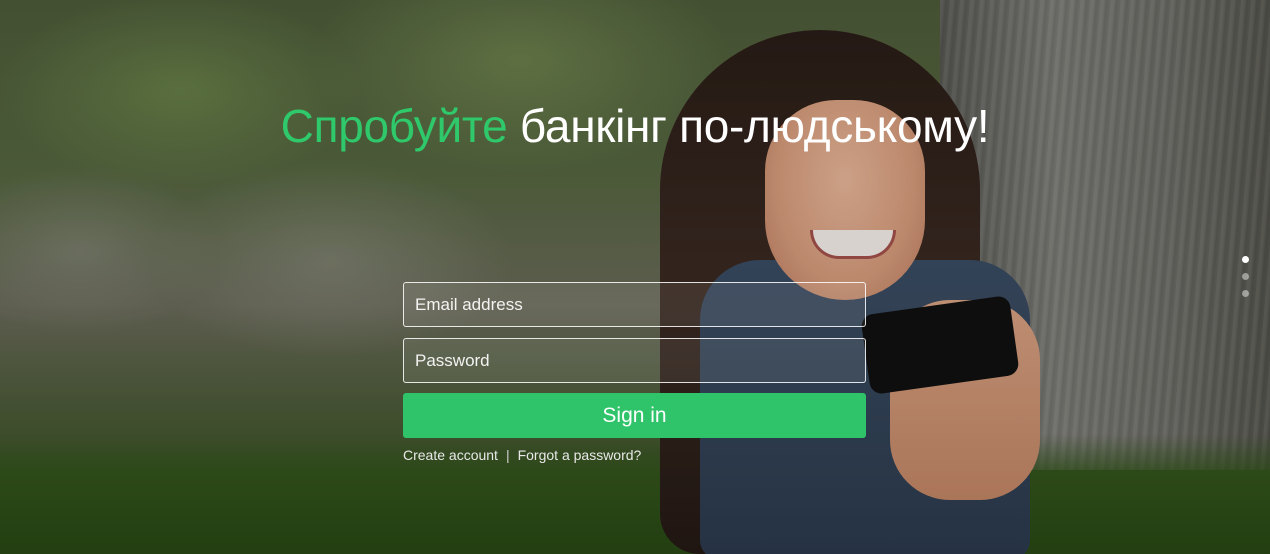 This screenshot has height=554, width=1270. Describe the element at coordinates (634, 415) in the screenshot. I see `sign-in-button: Sign in` at that location.